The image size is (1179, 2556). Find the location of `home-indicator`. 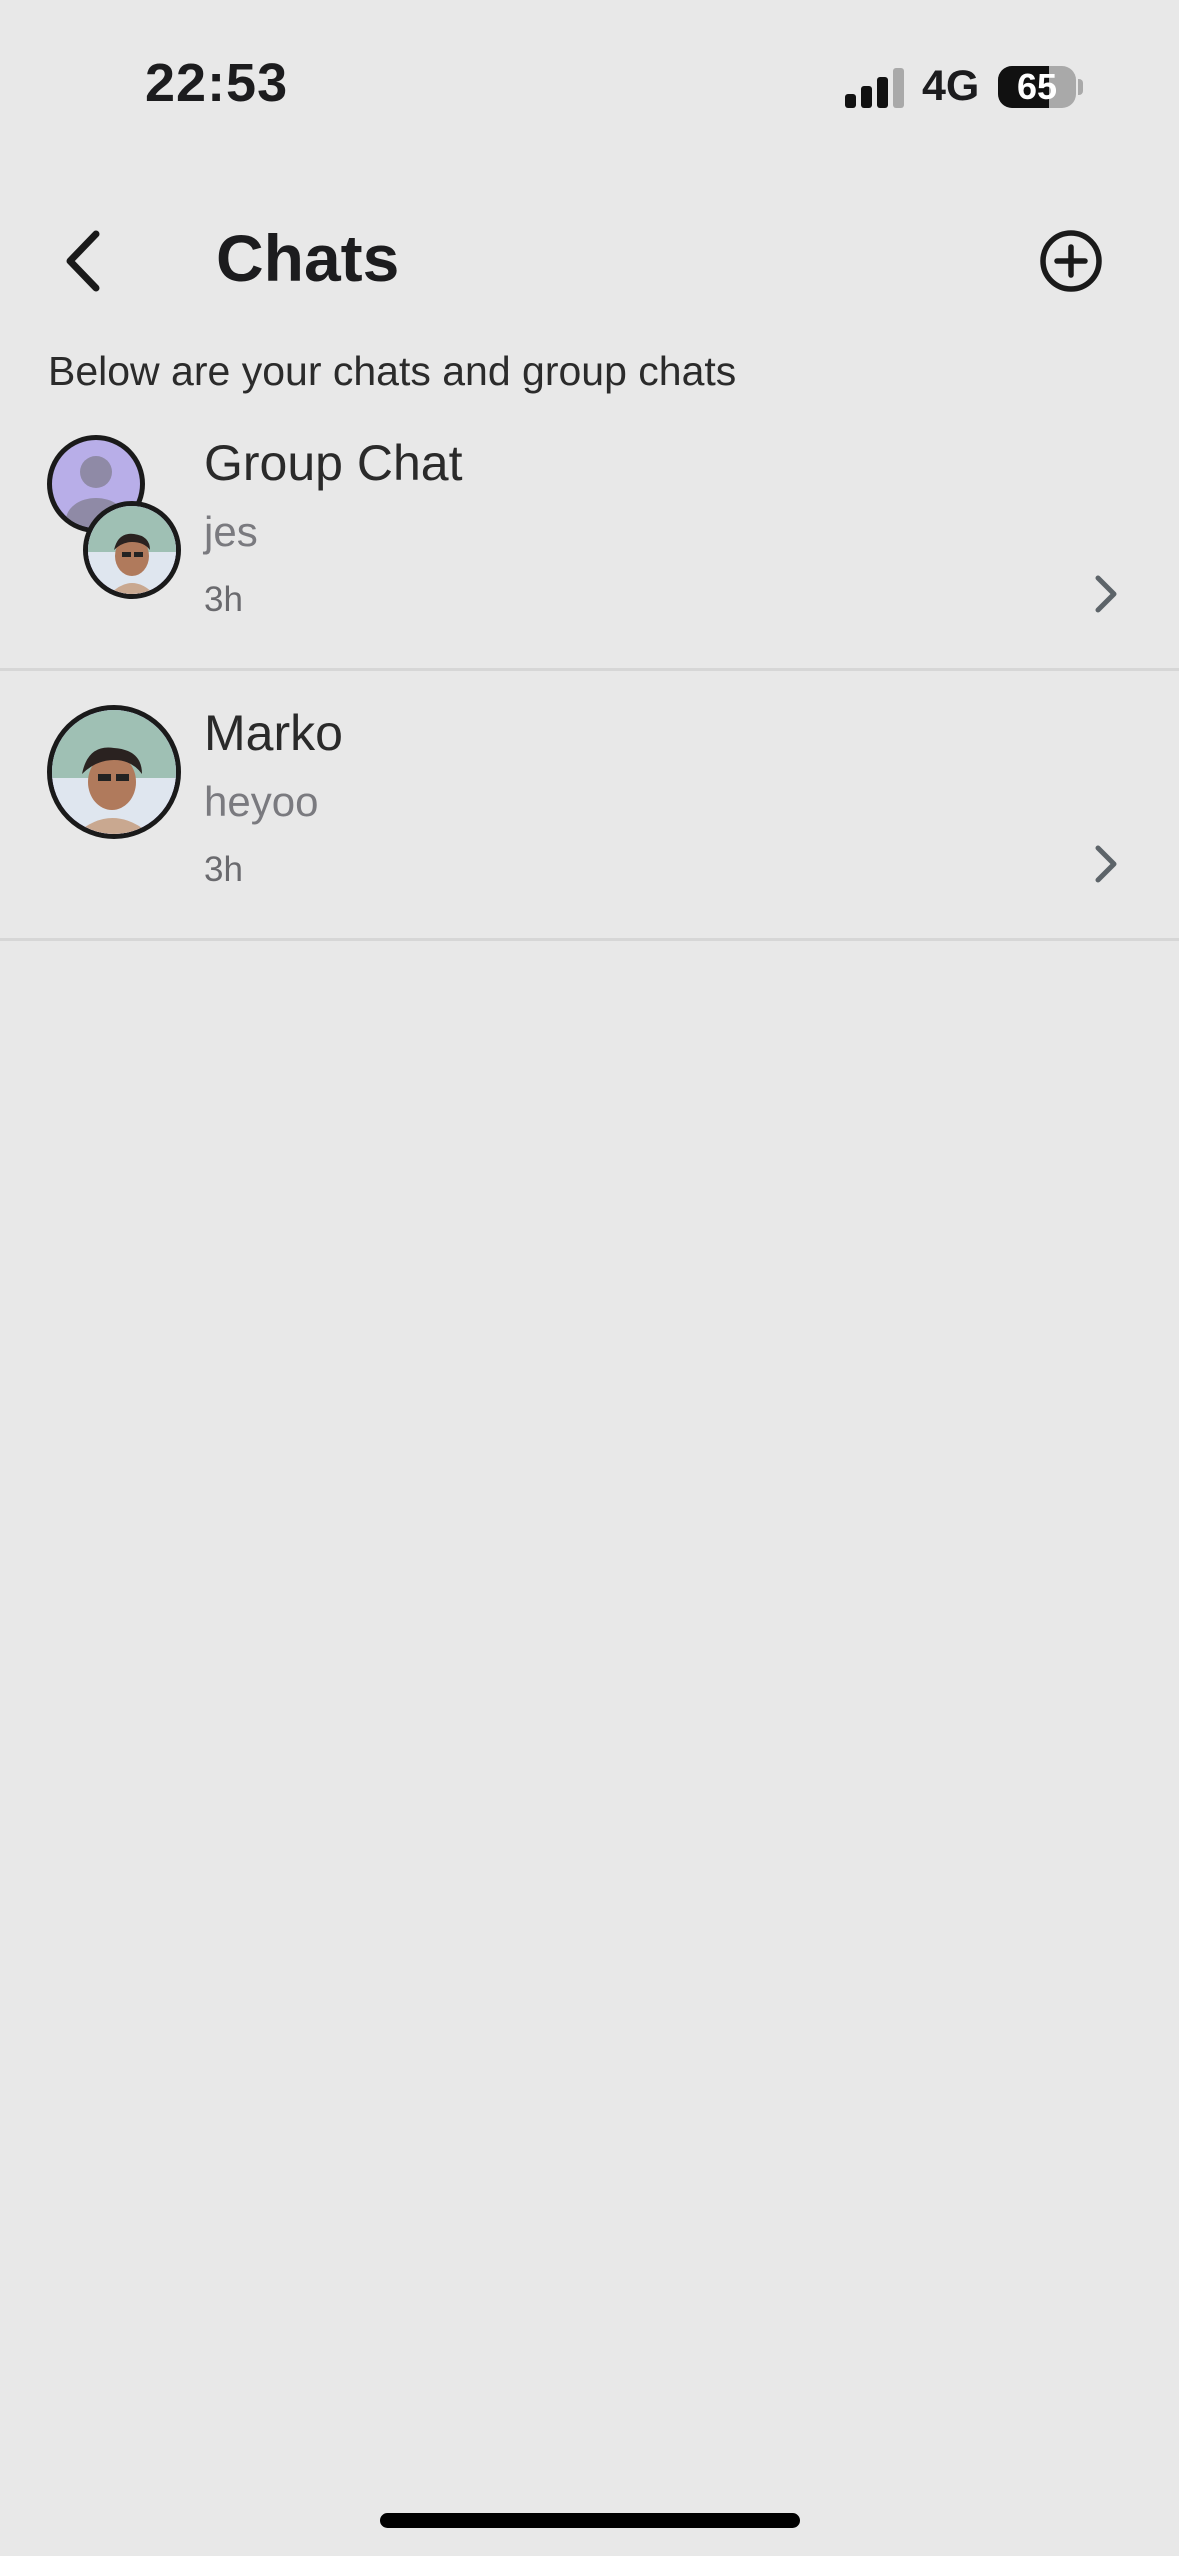

home-indicator is located at coordinates (590, 2520).